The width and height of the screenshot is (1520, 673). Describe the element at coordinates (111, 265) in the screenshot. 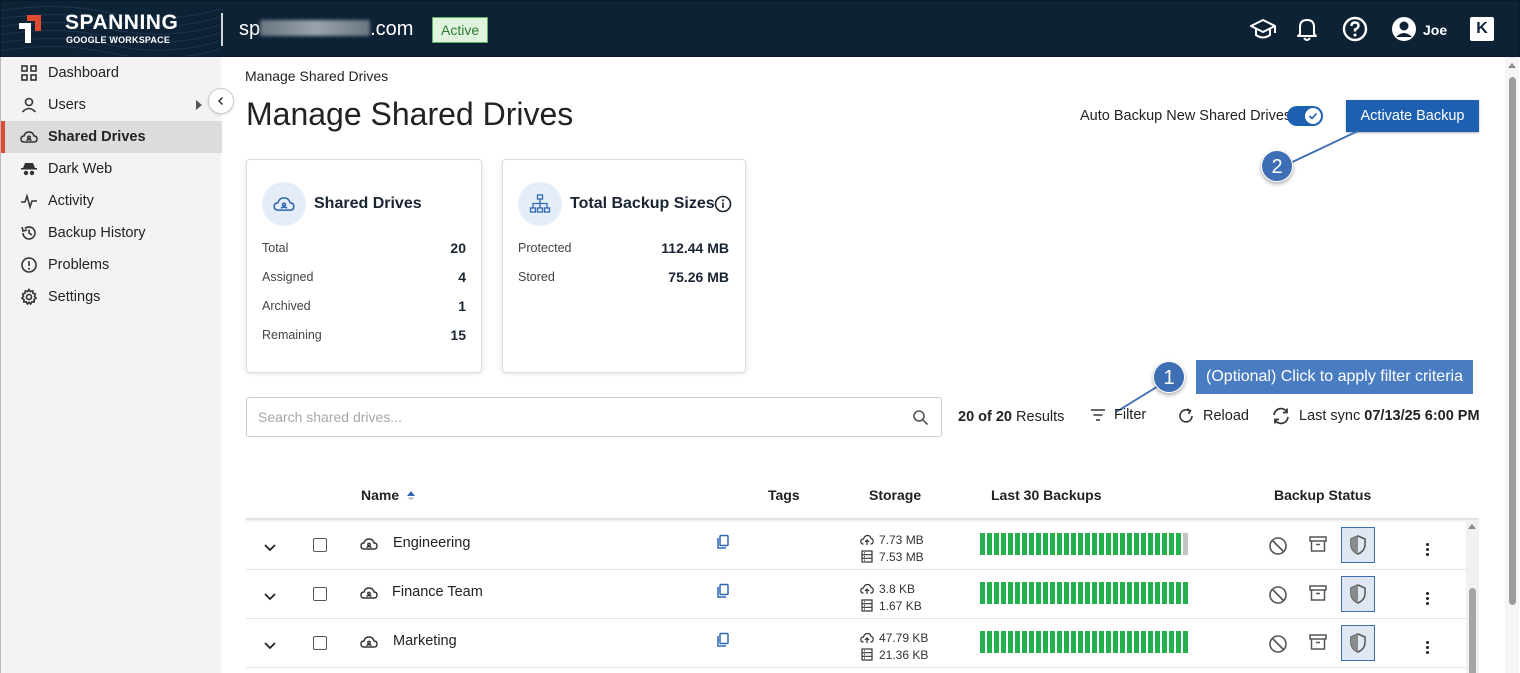

I see `sidebar-item-problems: Problems` at that location.